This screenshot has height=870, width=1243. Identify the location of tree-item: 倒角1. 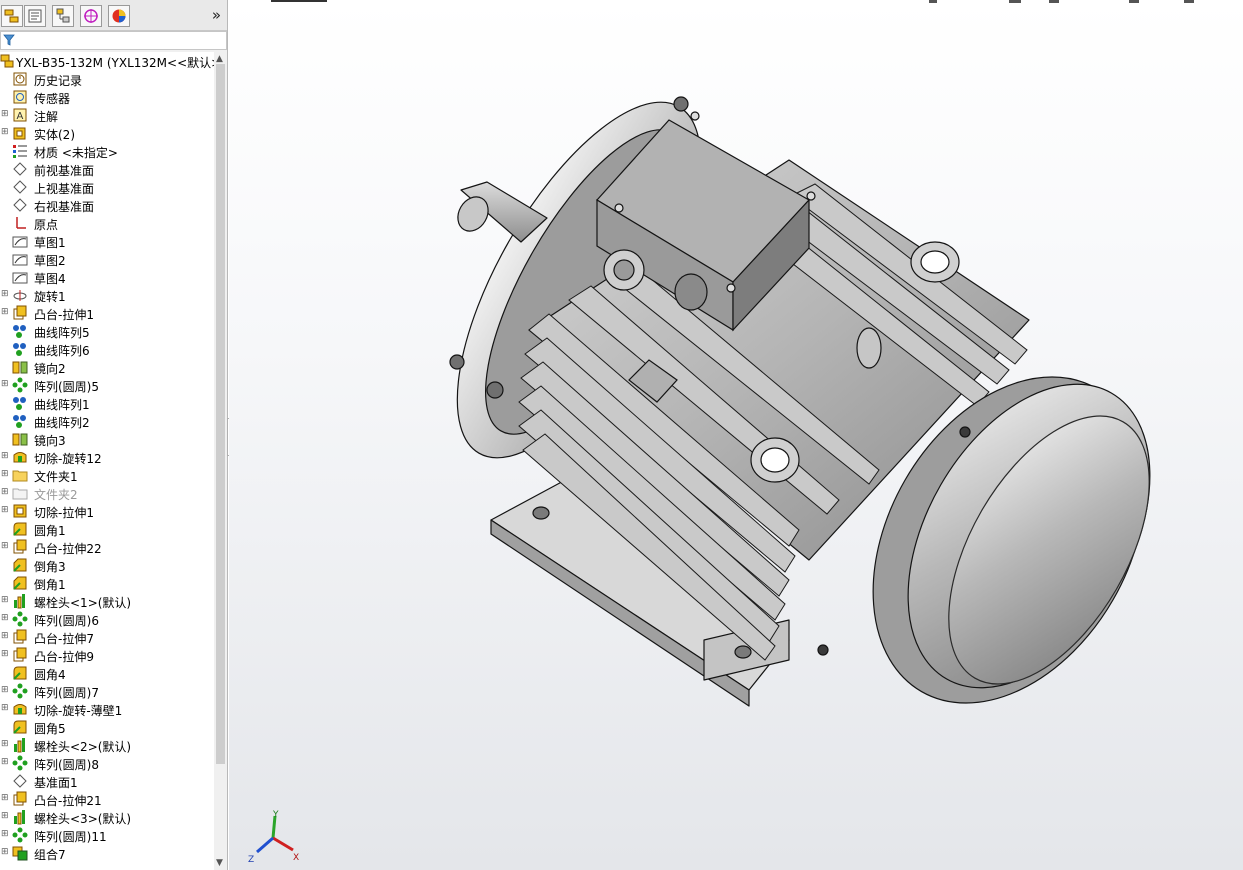
(107, 583).